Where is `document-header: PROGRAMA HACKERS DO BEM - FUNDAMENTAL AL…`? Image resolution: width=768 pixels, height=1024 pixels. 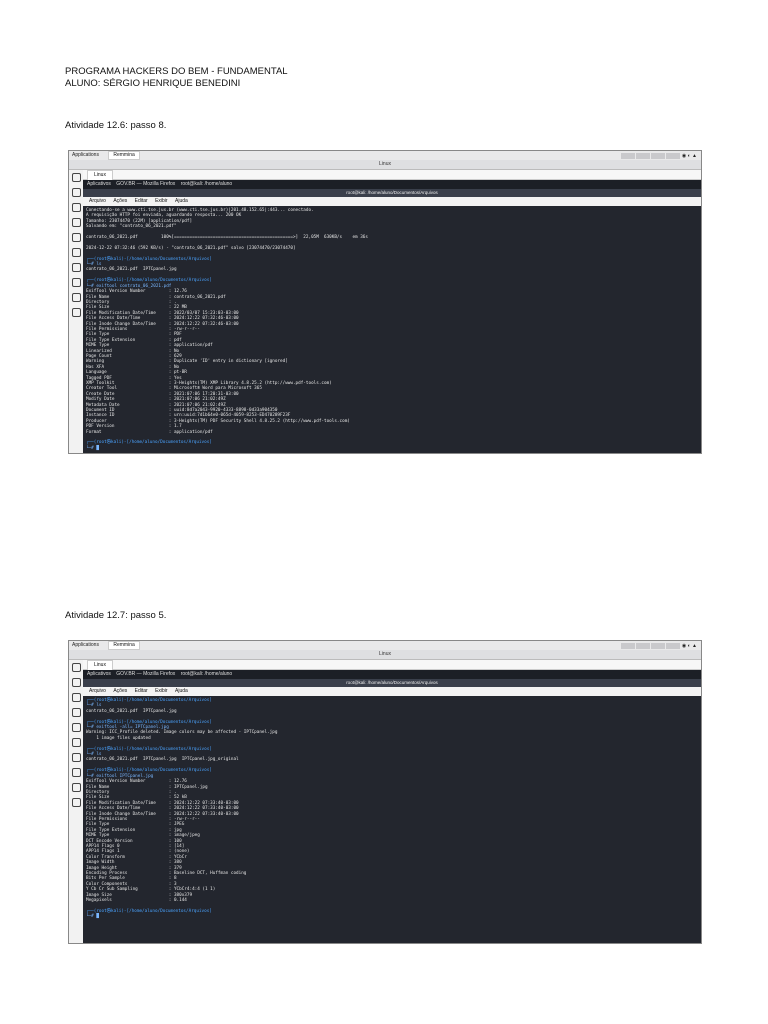
document-header: PROGRAMA HACKERS DO BEM - FUNDAMENTAL AL… is located at coordinates (176, 78).